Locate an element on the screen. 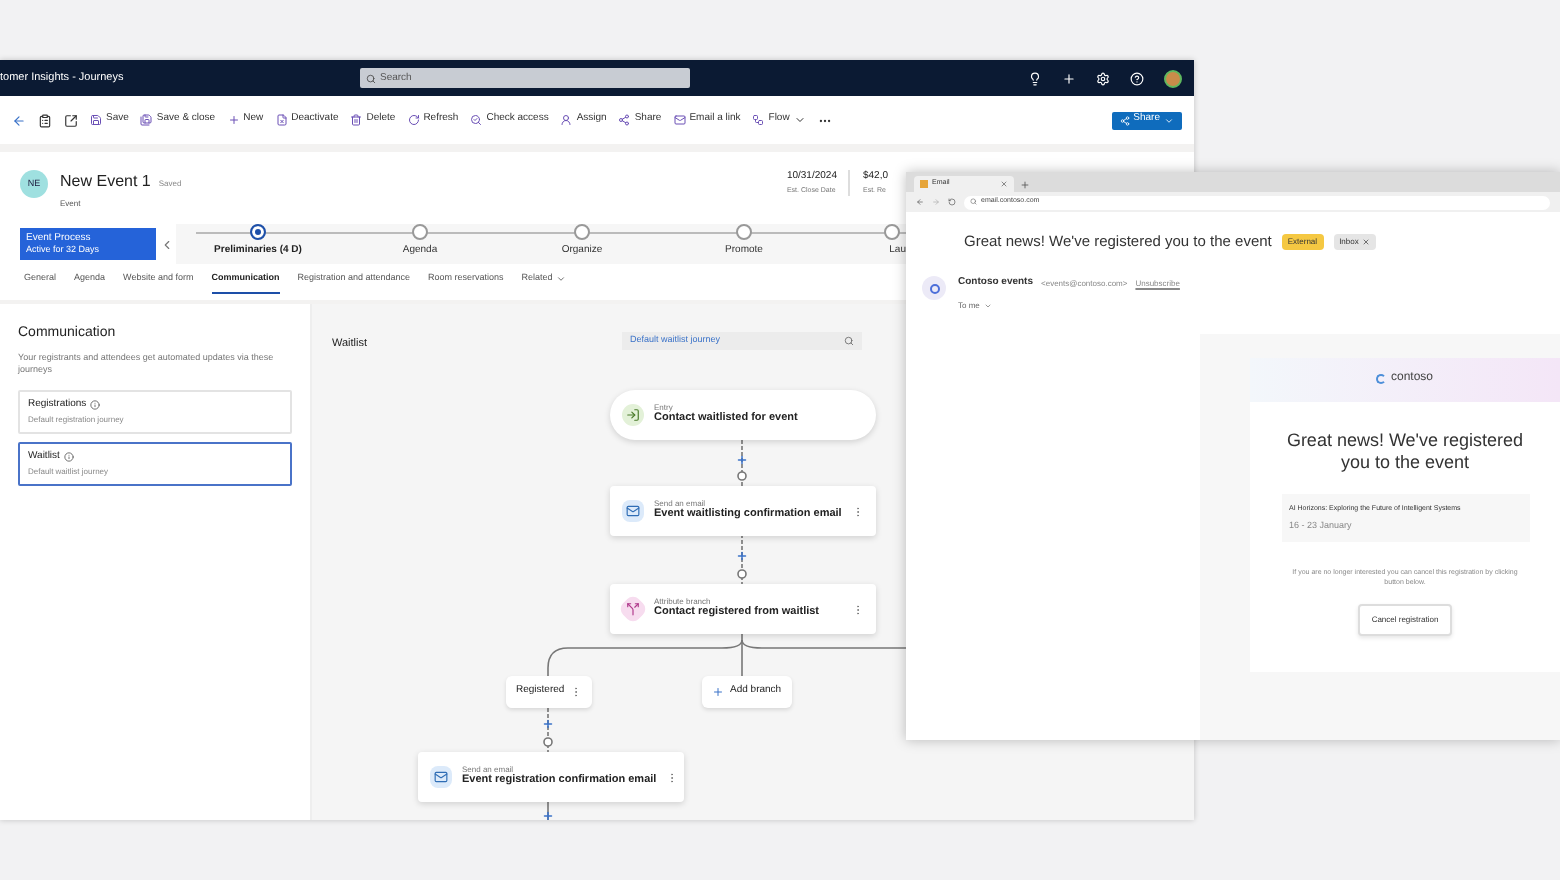  email-heading: Great news! We've registered you to the event is located at coordinates (1405, 452).